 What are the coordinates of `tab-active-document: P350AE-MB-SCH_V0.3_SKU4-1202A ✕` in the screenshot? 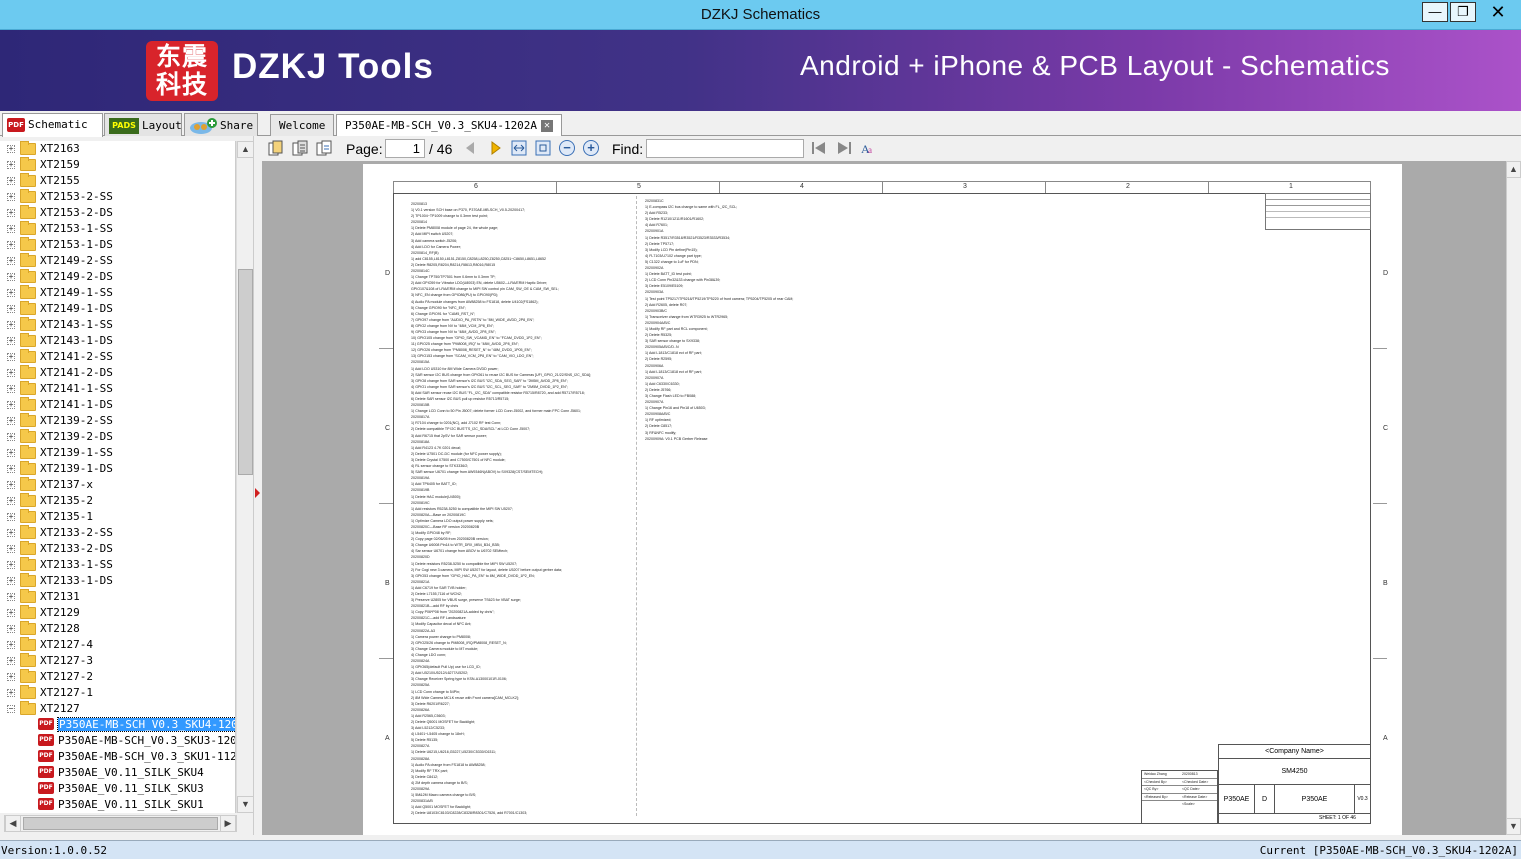 It's located at (449, 125).